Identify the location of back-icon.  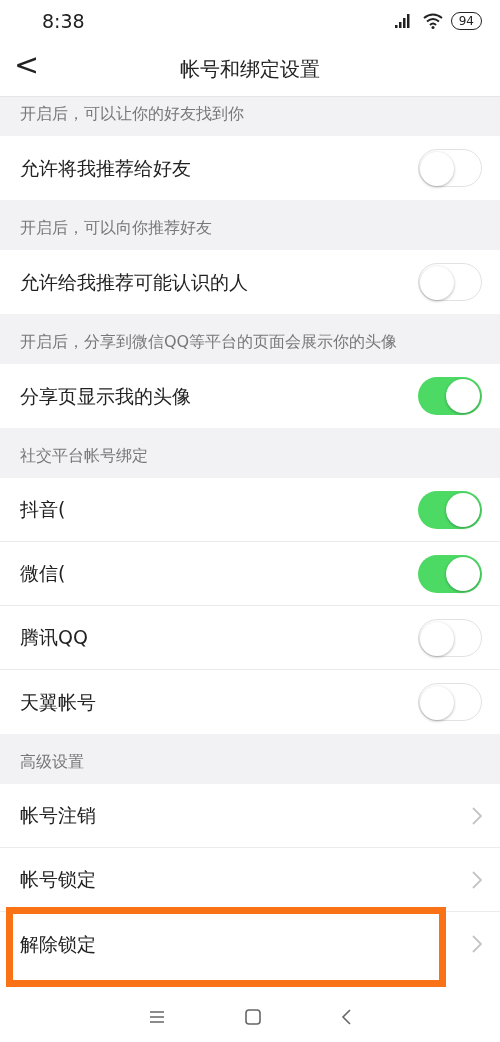
(346, 1017).